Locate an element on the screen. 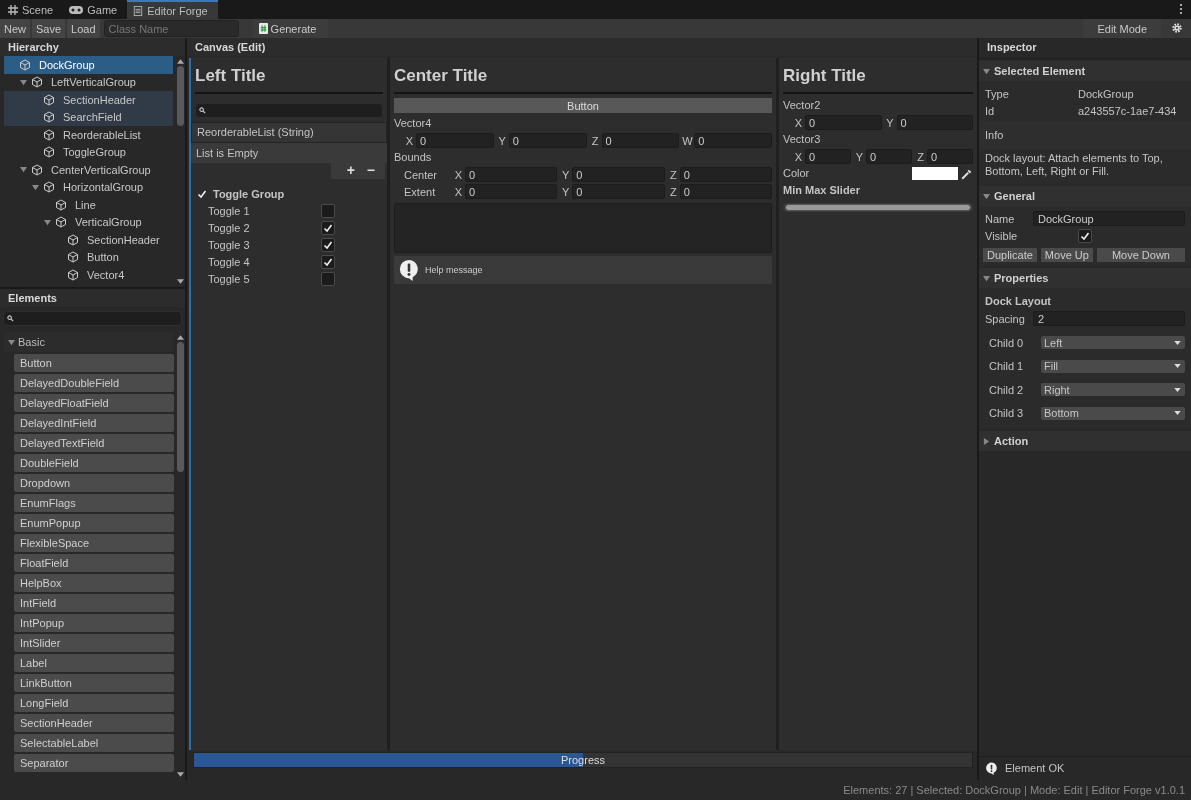  dropdown: Bottom is located at coordinates (1113, 413).